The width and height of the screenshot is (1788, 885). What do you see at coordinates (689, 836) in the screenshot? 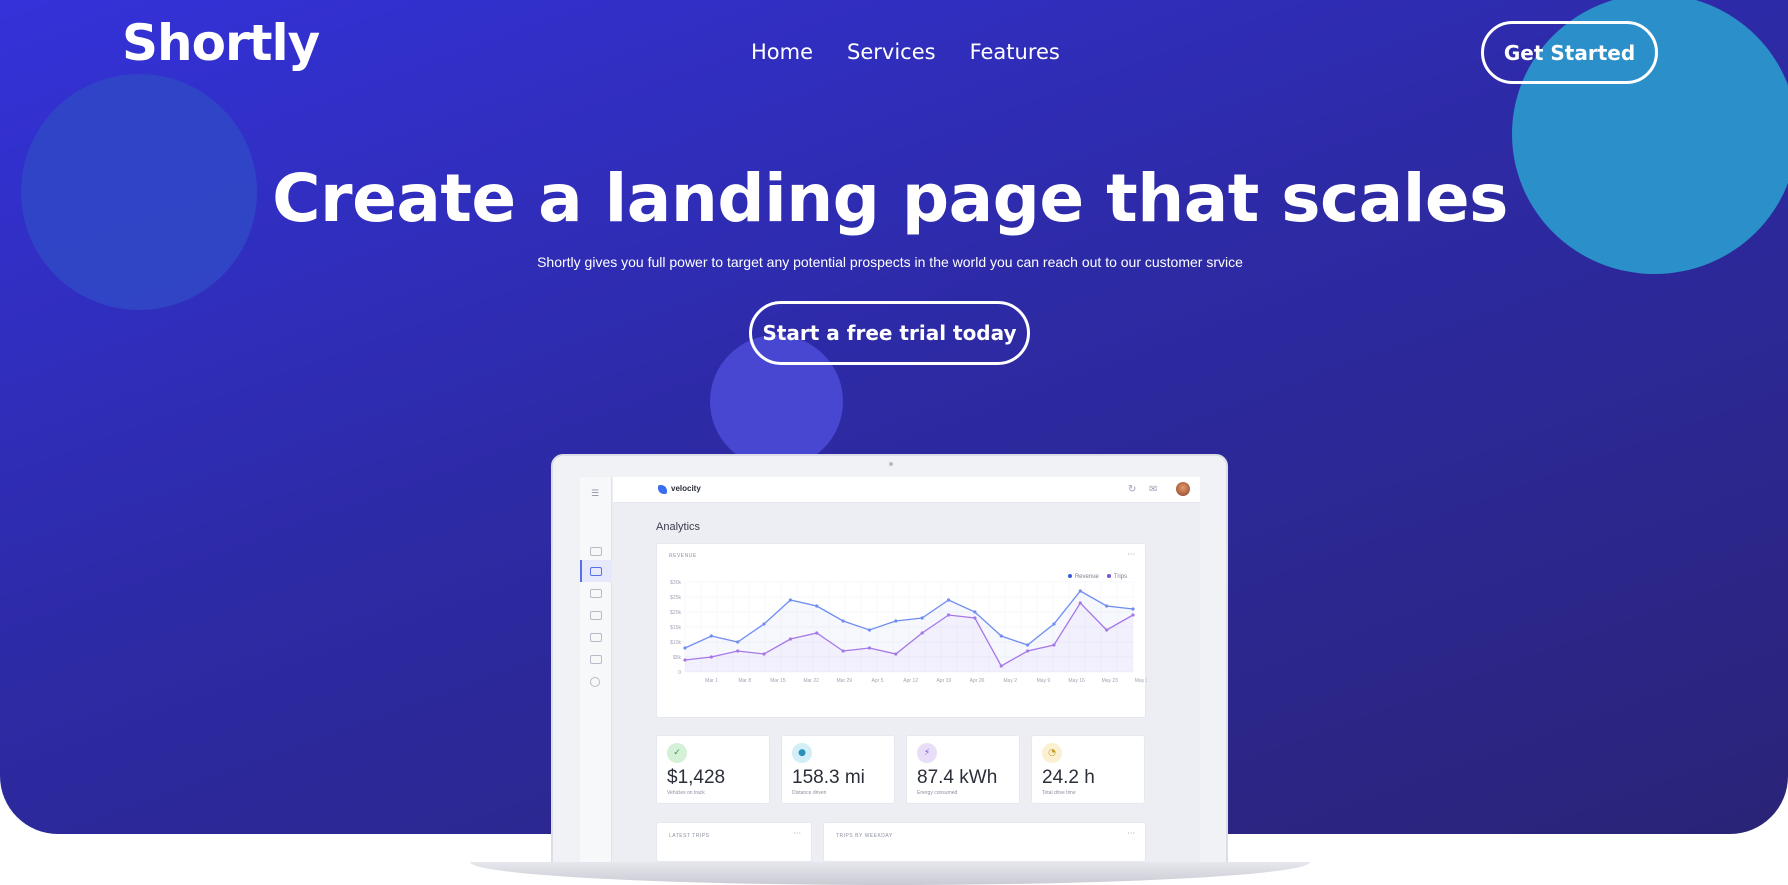
I see `latest-trips-label: LATEST TRIPS` at bounding box center [689, 836].